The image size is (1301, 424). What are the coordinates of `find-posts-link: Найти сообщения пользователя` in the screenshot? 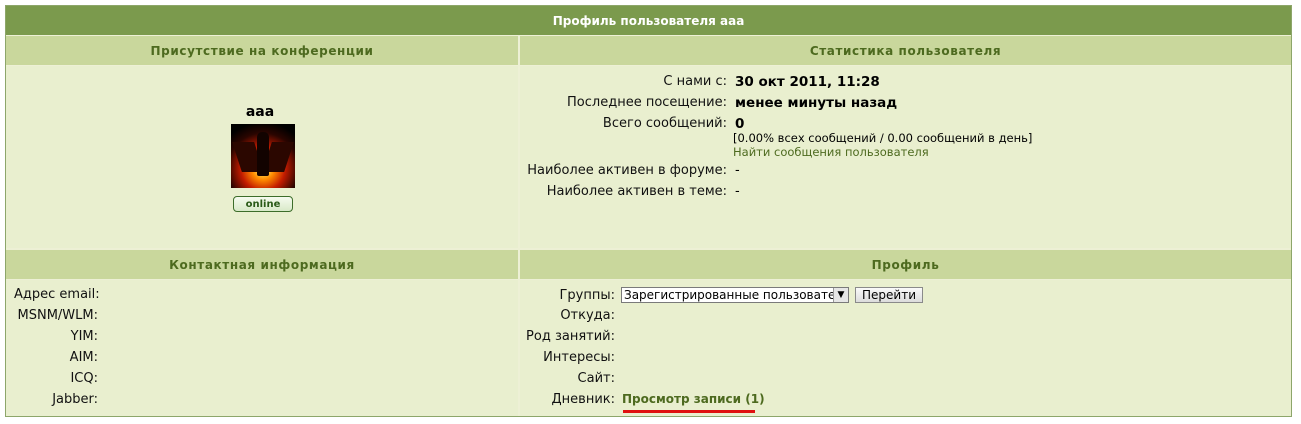 It's located at (831, 152).